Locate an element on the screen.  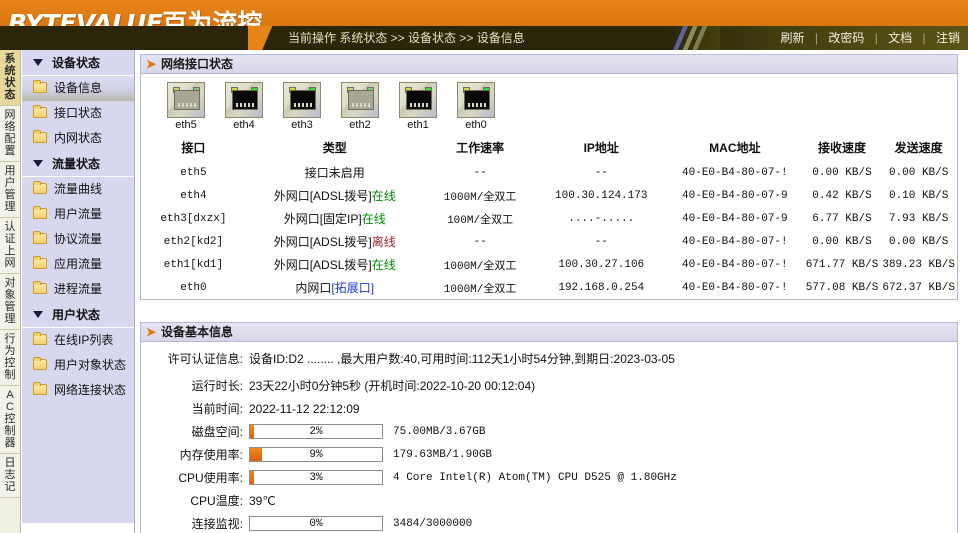
meter-percent: 9% is located at coordinates (316, 455).